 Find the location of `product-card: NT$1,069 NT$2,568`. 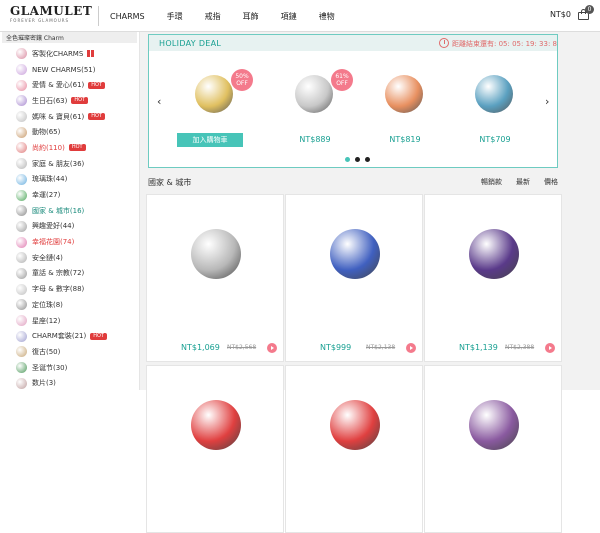

product-card: NT$1,069 NT$2,568 is located at coordinates (215, 278).